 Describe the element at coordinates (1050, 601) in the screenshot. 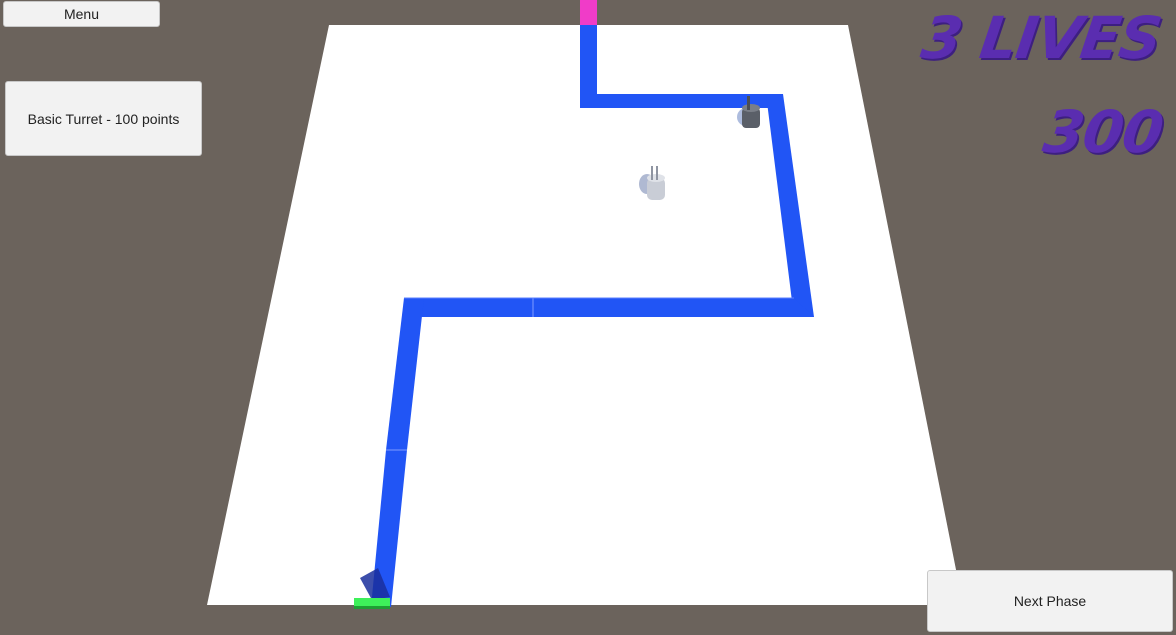

I see `next-phase-button: Next Phase` at that location.